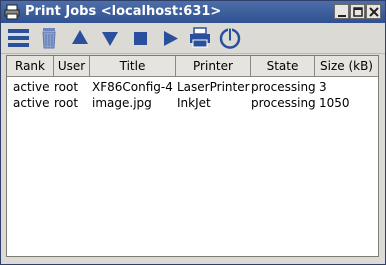 This screenshot has height=265, width=386. I want to click on close-icon, so click(374, 12).